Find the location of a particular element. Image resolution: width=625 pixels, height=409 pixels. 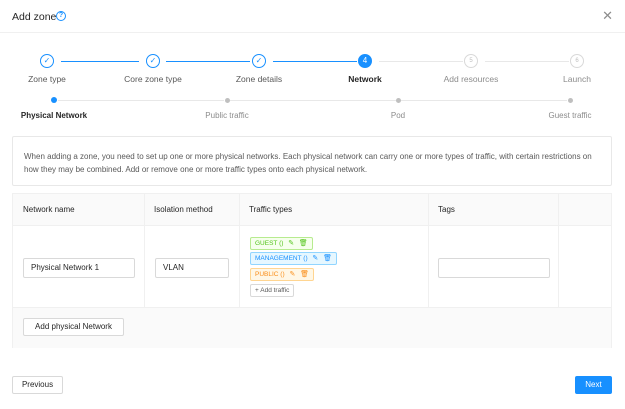

modal-header: Add zone ? ✕ is located at coordinates (312, 16).